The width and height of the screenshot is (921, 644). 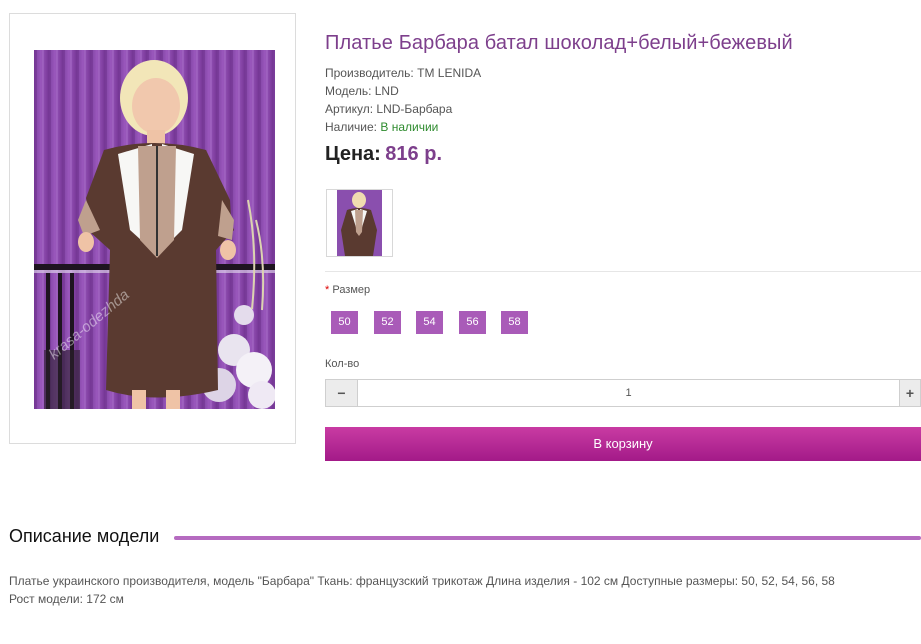 I want to click on price-value: 816 р., so click(x=413, y=154).